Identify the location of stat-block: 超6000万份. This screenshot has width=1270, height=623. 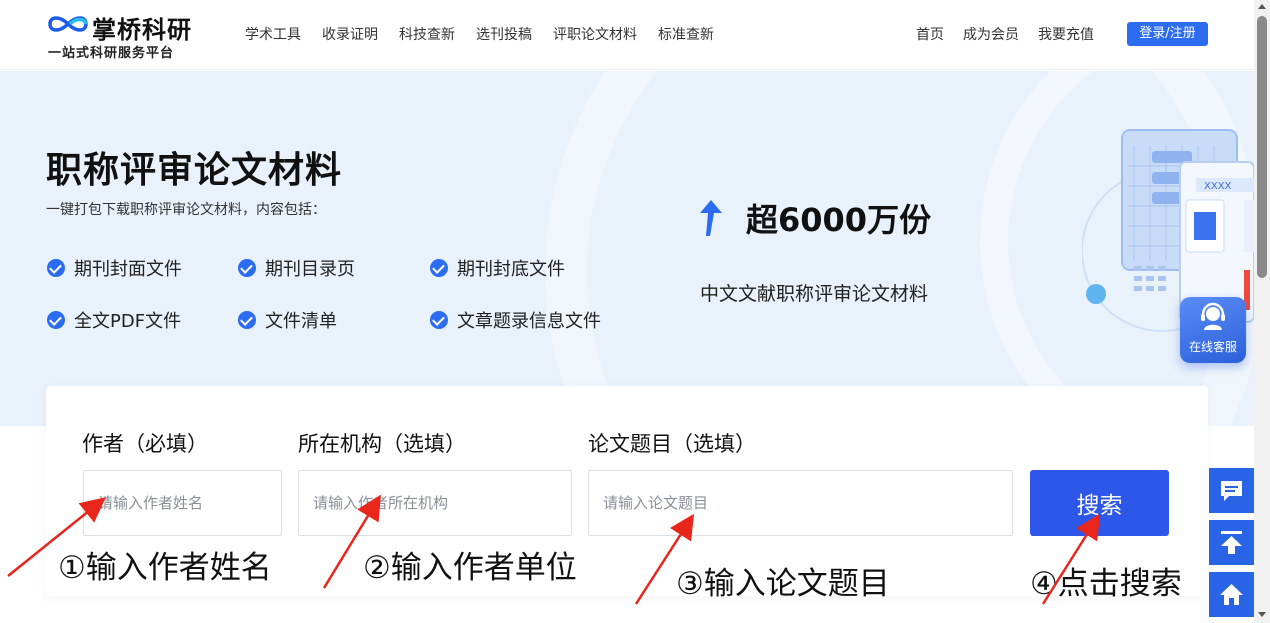
(814, 218).